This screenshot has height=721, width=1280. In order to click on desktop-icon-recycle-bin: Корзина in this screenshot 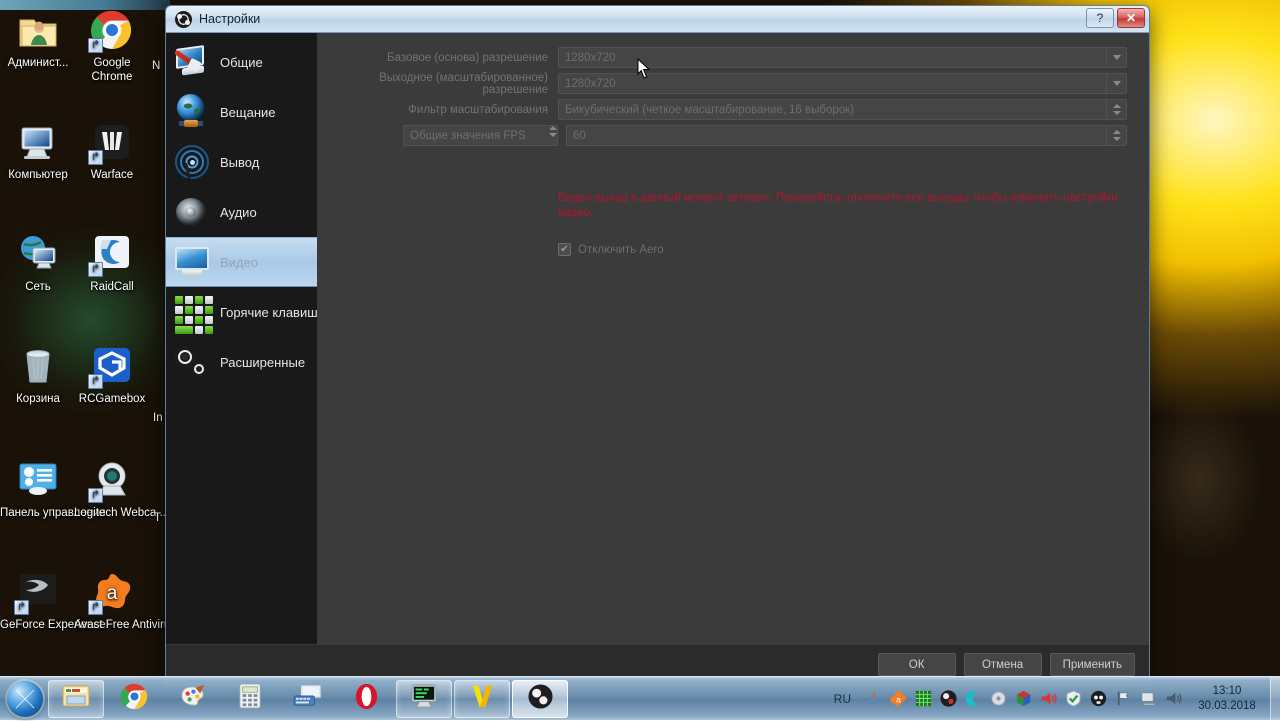, I will do `click(38, 375)`.